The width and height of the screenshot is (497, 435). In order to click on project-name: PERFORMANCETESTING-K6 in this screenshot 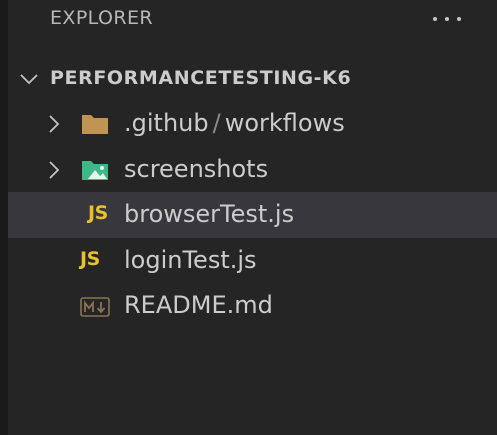, I will do `click(201, 78)`.